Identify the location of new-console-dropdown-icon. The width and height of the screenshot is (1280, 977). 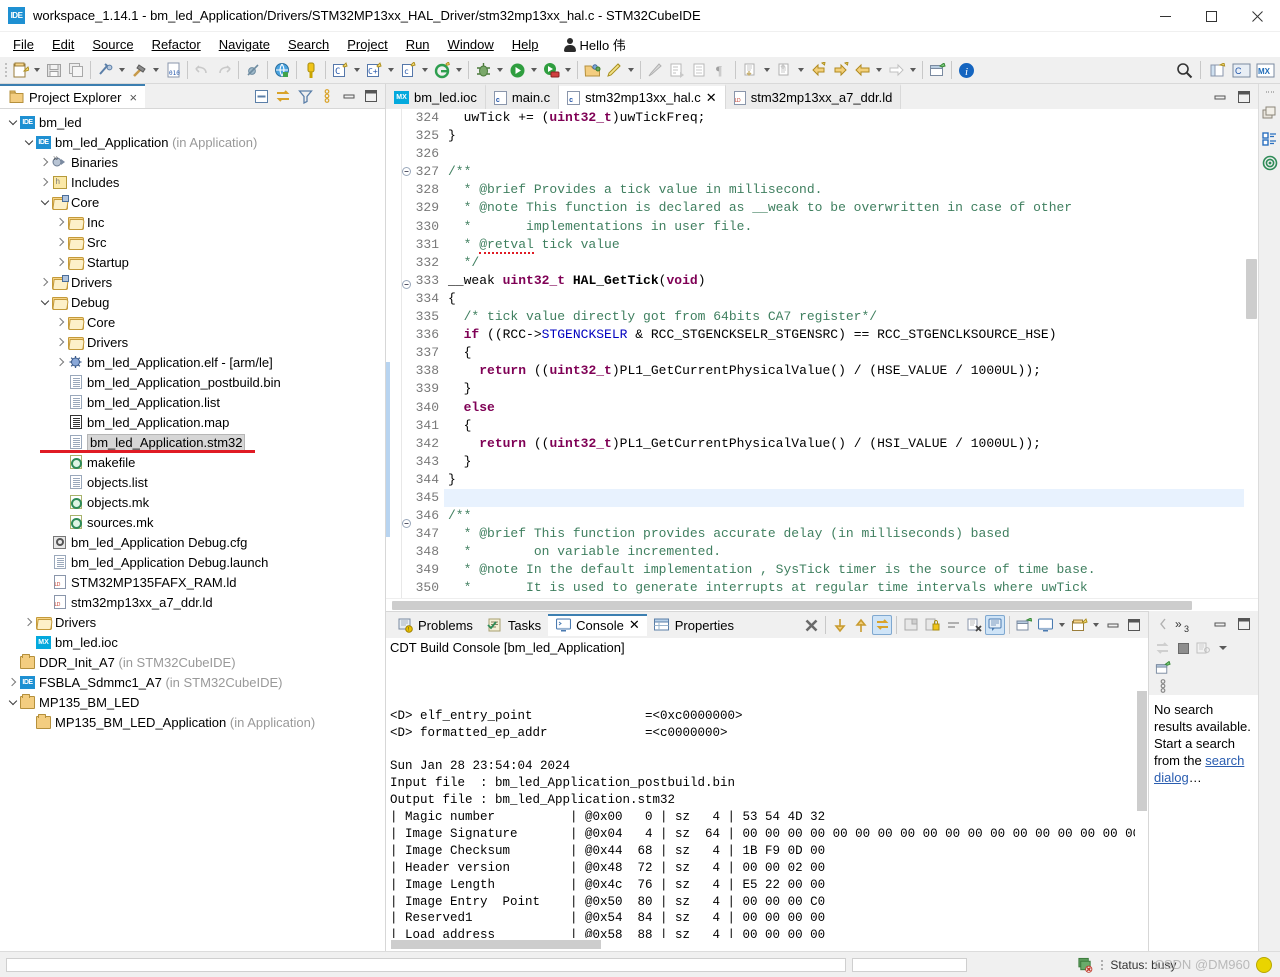
(1096, 625).